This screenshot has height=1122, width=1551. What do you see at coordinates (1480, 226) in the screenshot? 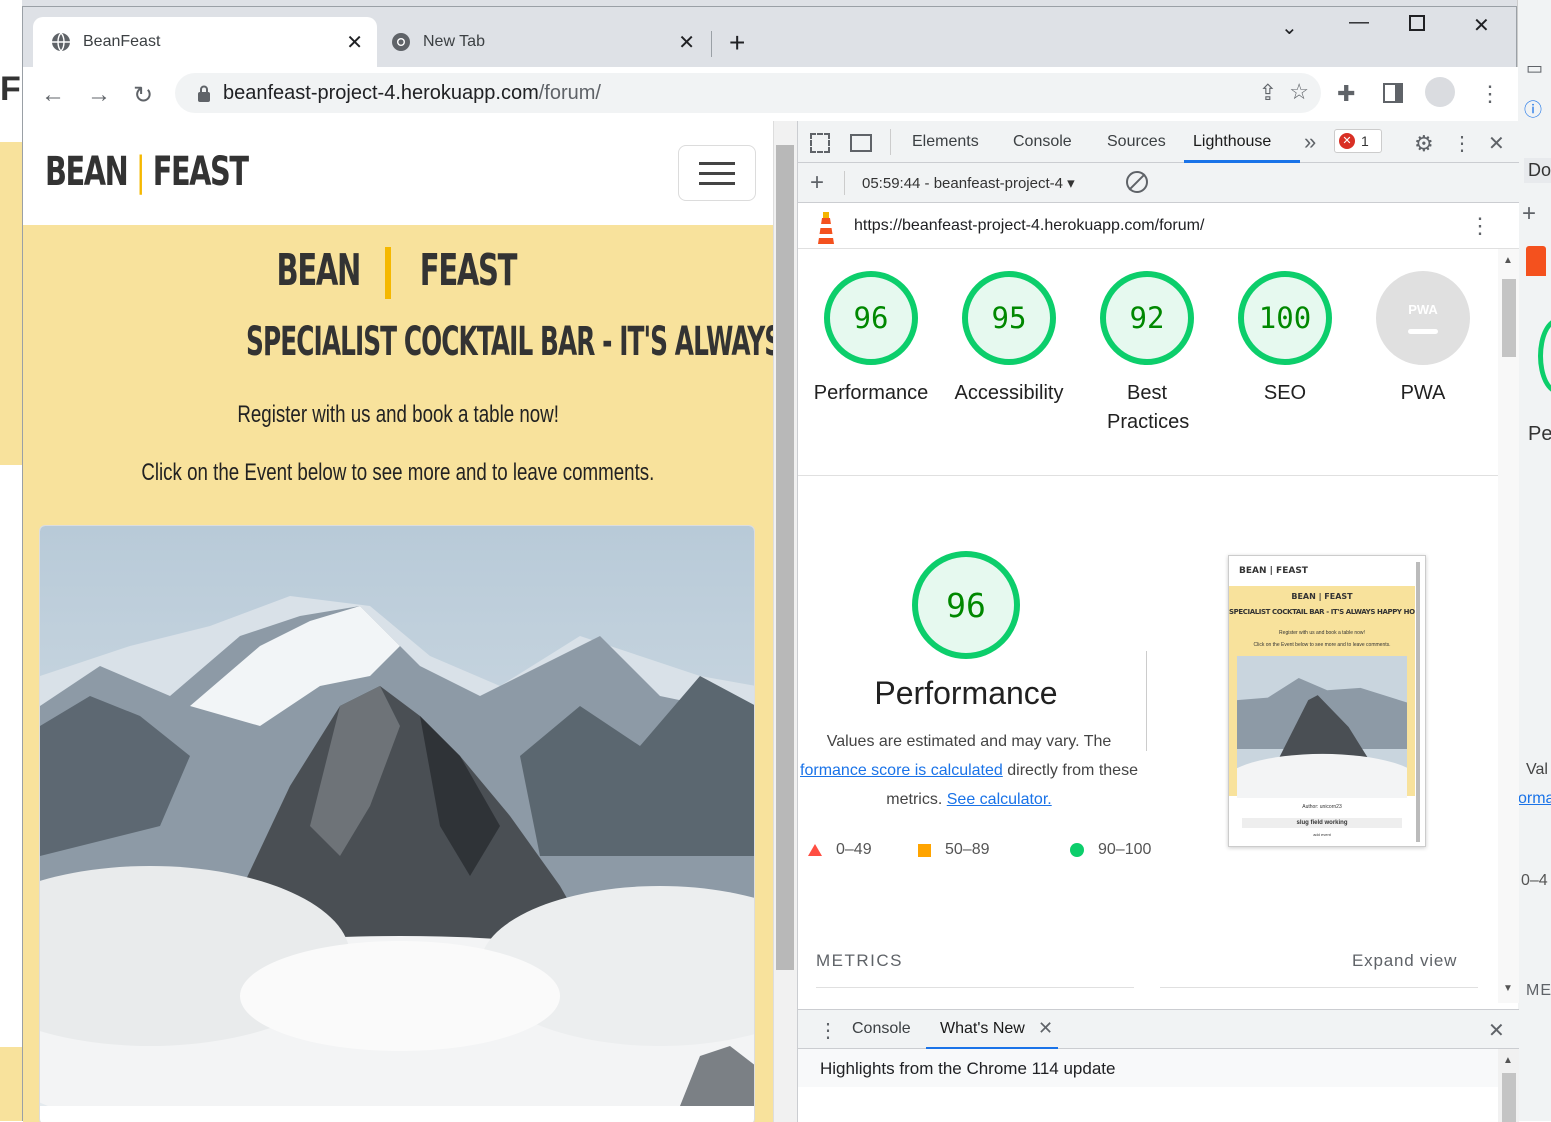
I see `report-menu-icon: ⋮` at bounding box center [1480, 226].